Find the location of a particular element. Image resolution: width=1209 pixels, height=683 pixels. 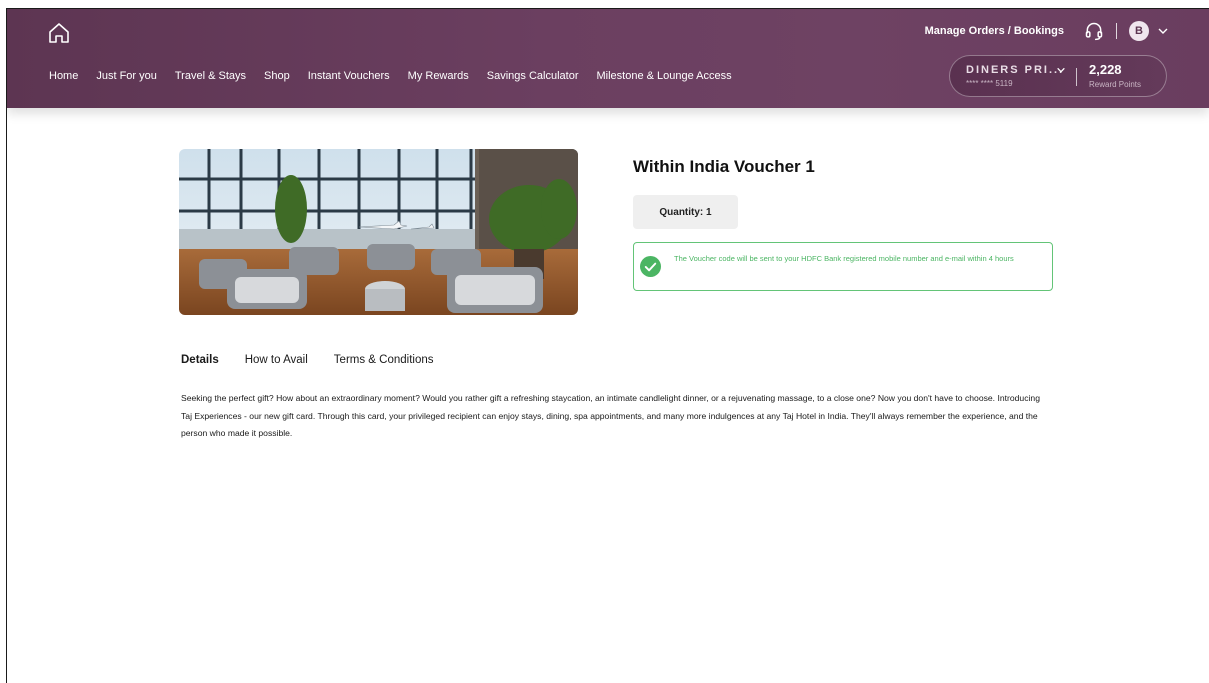

tab-how-to-avail: How to Avail is located at coordinates (276, 360).